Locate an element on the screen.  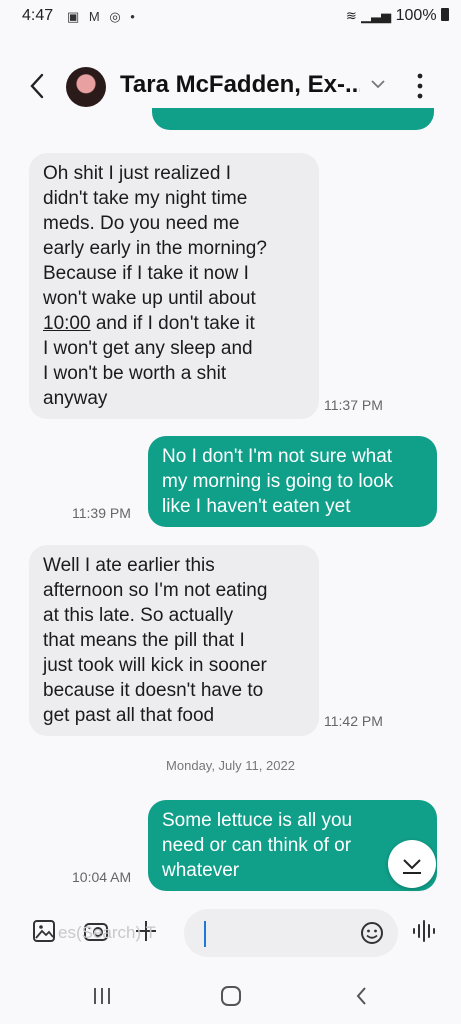
battery-level: 100% is located at coordinates (416, 15).